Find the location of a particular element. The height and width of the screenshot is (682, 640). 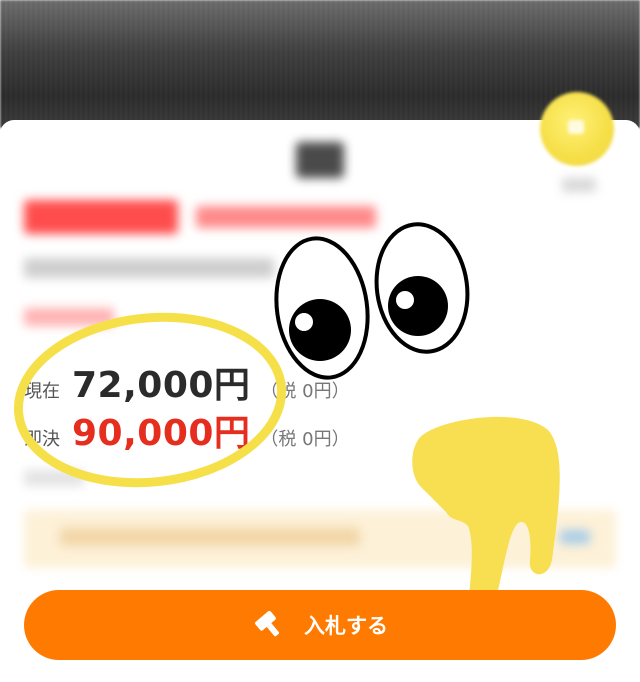

current-price-value: 72,000円 is located at coordinates (161, 385).